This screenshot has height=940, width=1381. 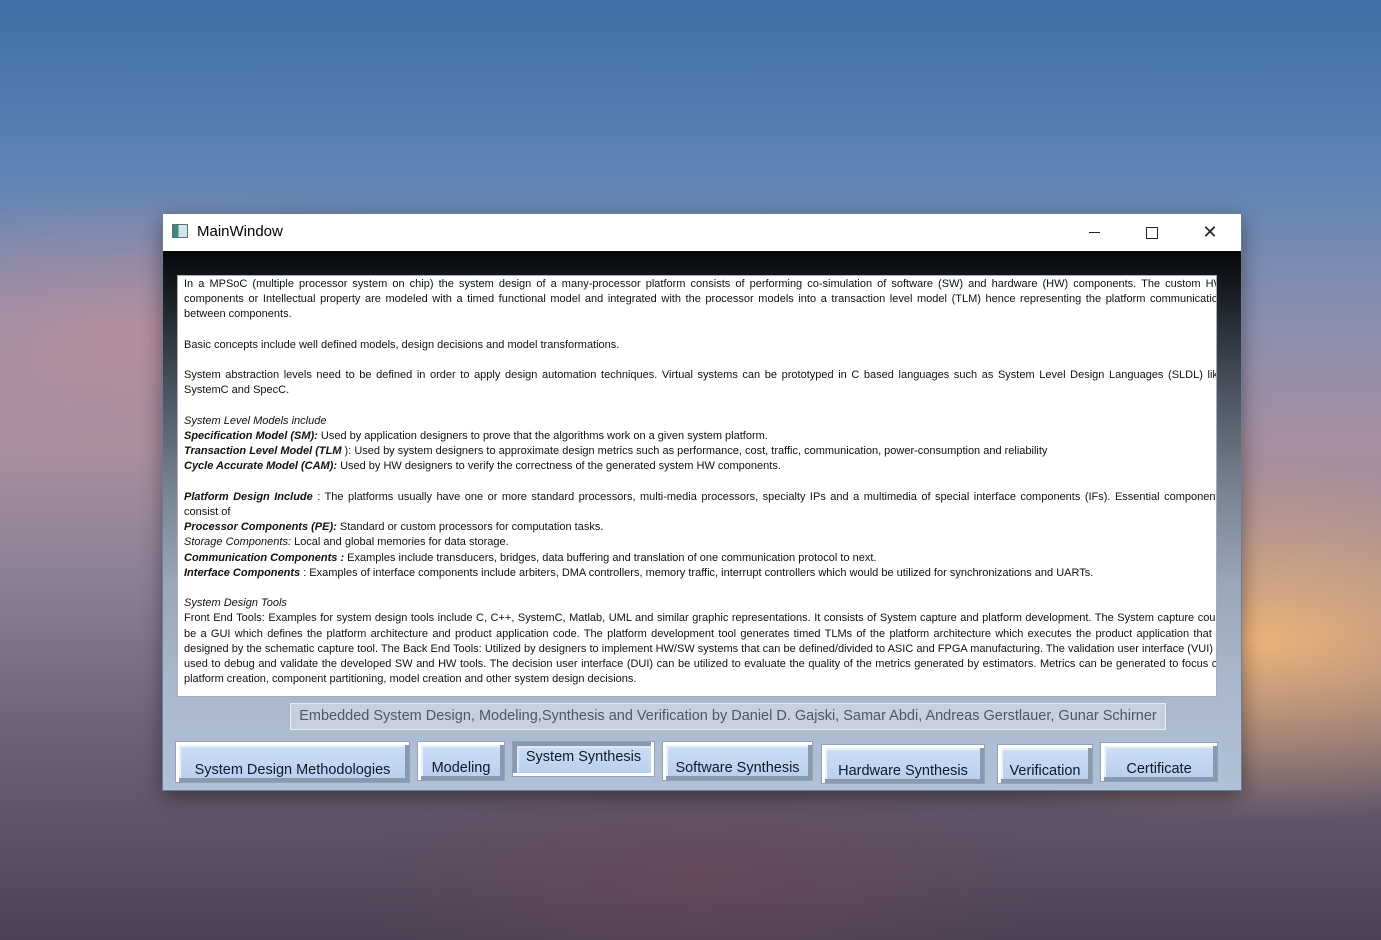 I want to click on component-term: Communication Components :, so click(x=264, y=557).